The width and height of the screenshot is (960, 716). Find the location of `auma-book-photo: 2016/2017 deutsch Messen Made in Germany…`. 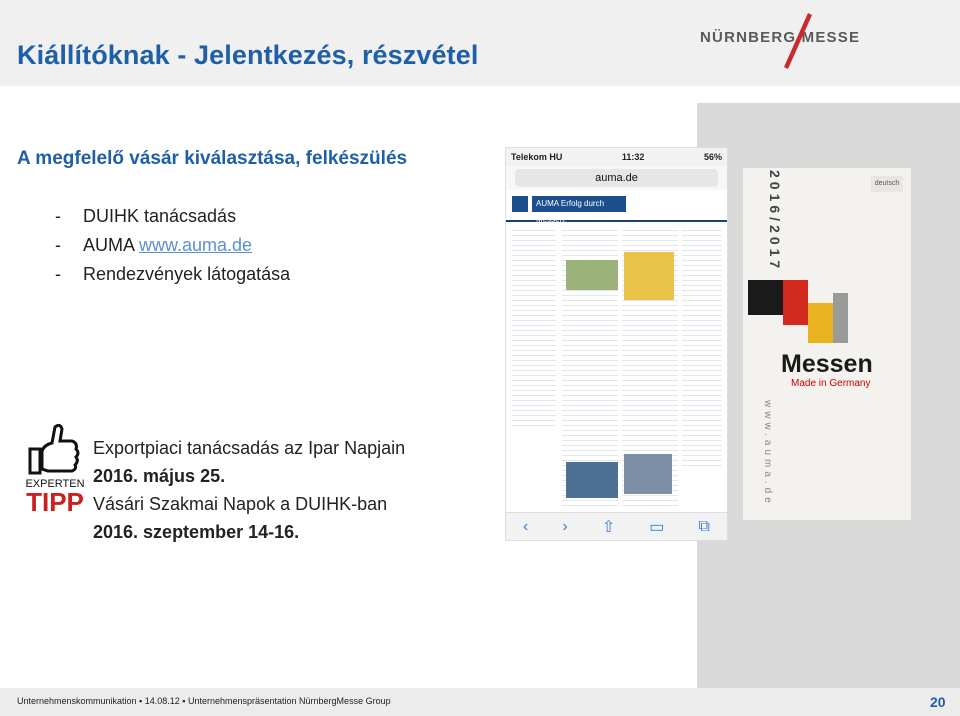

auma-book-photo: 2016/2017 deutsch Messen Made in Germany… is located at coordinates (827, 344).